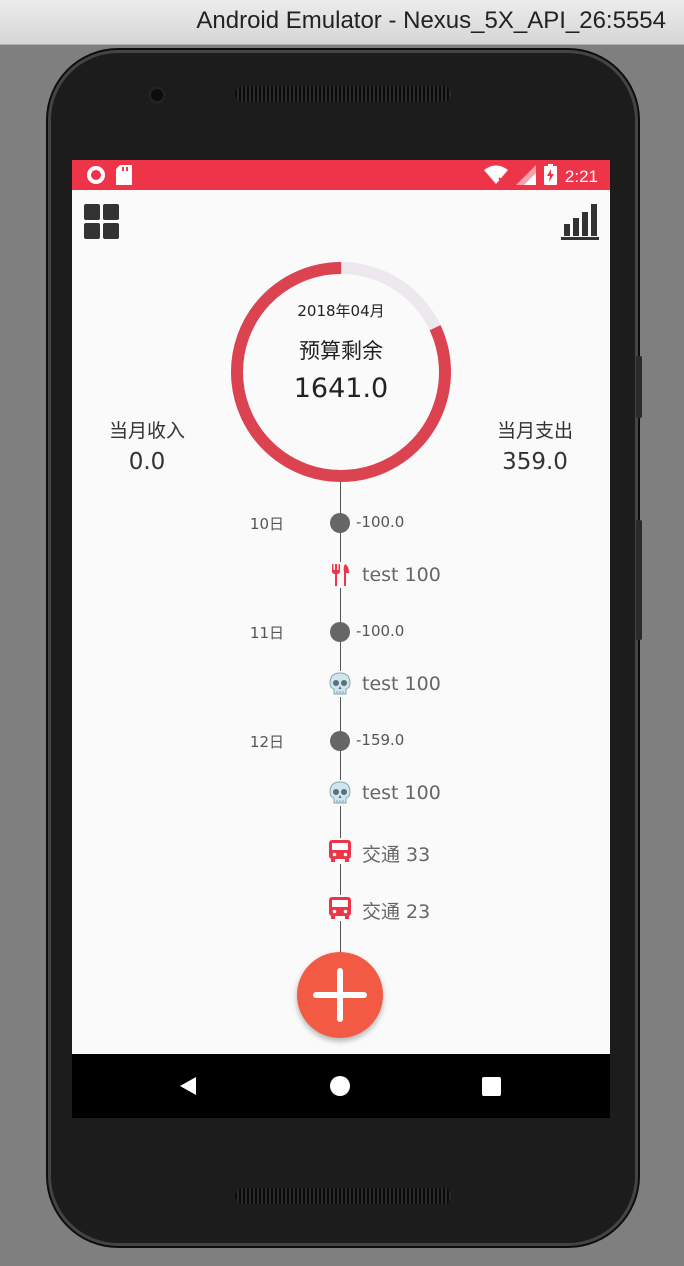 This screenshot has width=684, height=1266. I want to click on window-title: Android Emulator - Nexus_5X_API_26:5554, so click(431, 20).